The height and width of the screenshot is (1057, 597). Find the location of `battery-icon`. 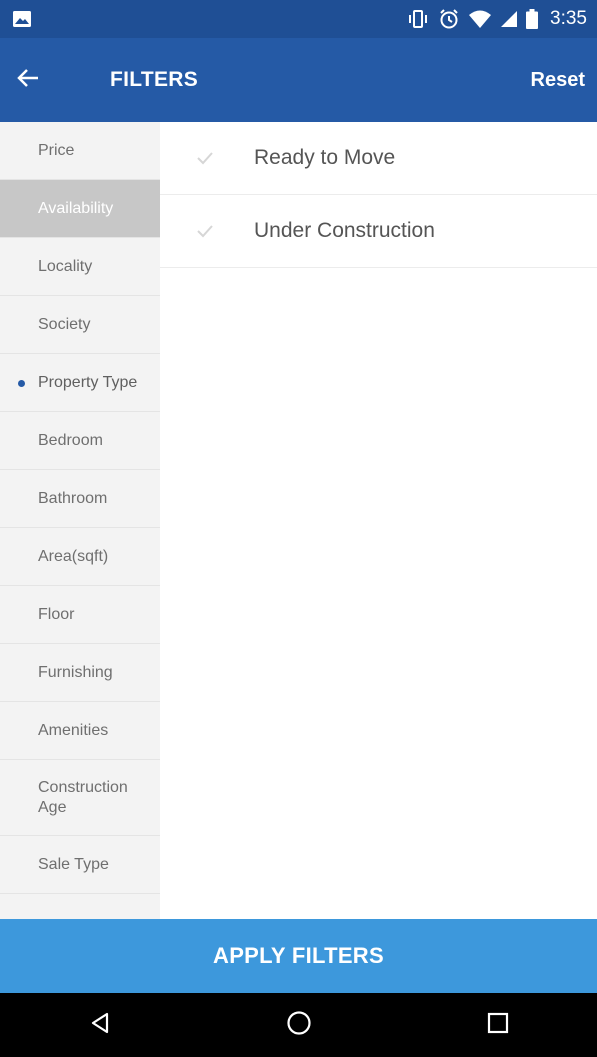

battery-icon is located at coordinates (532, 19).